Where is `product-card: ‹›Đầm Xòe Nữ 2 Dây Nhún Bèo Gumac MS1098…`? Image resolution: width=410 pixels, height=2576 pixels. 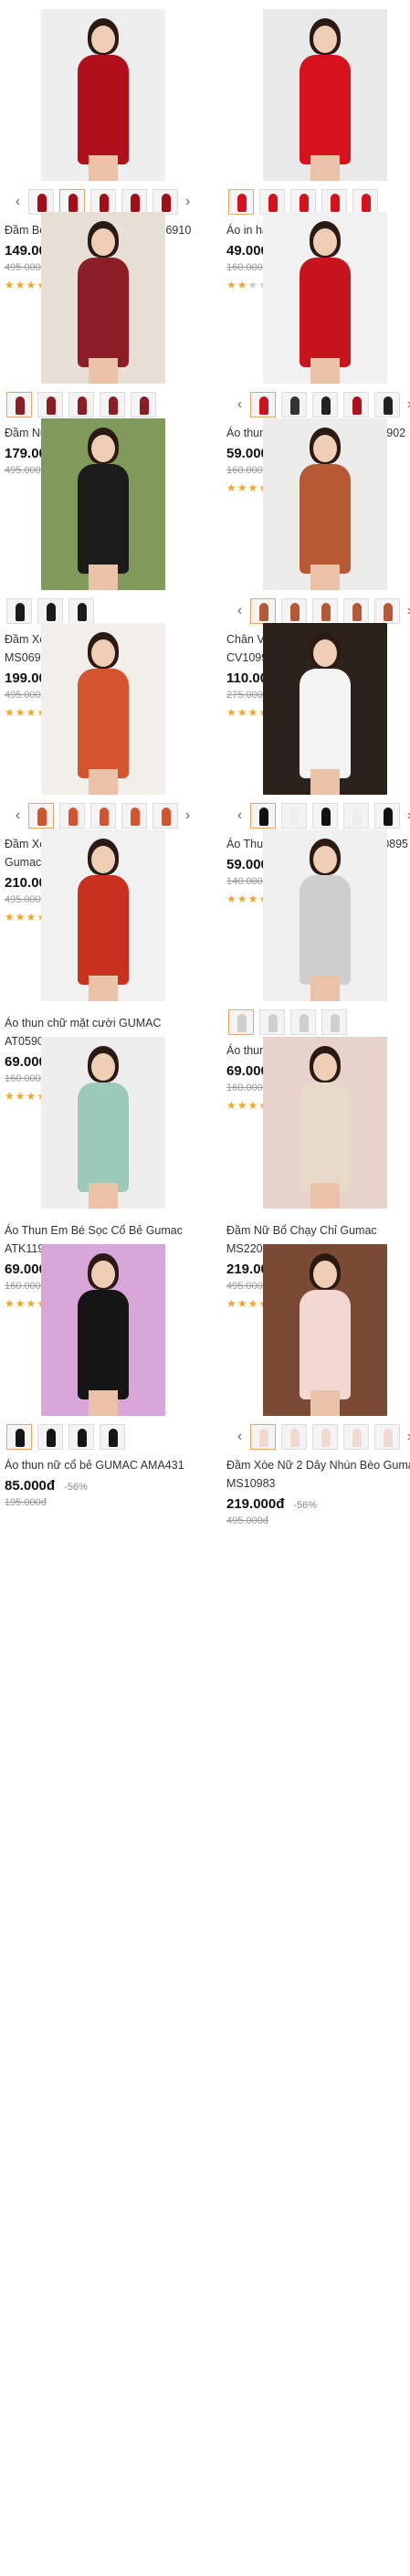 product-card: ‹›Đầm Xòe Nữ 2 Dây Nhún Bèo Gumac MS1098… is located at coordinates (318, 1385).